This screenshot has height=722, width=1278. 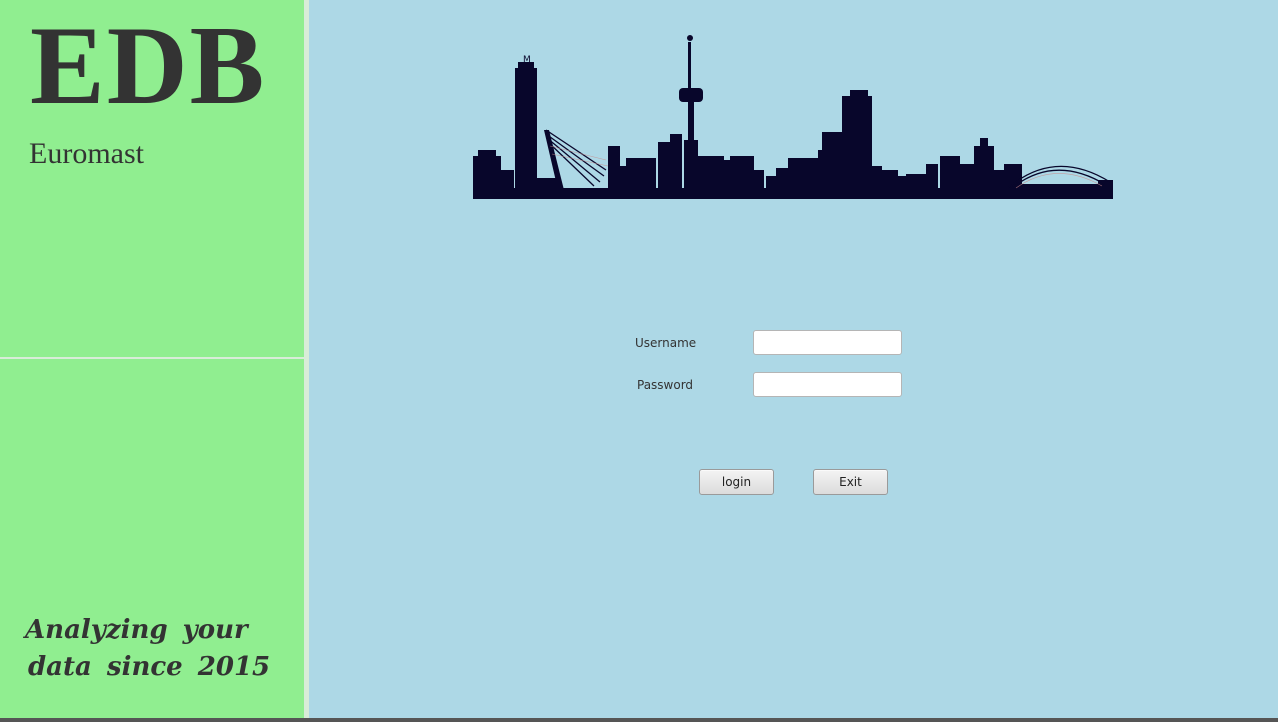 I want to click on login-button: login, so click(x=736, y=482).